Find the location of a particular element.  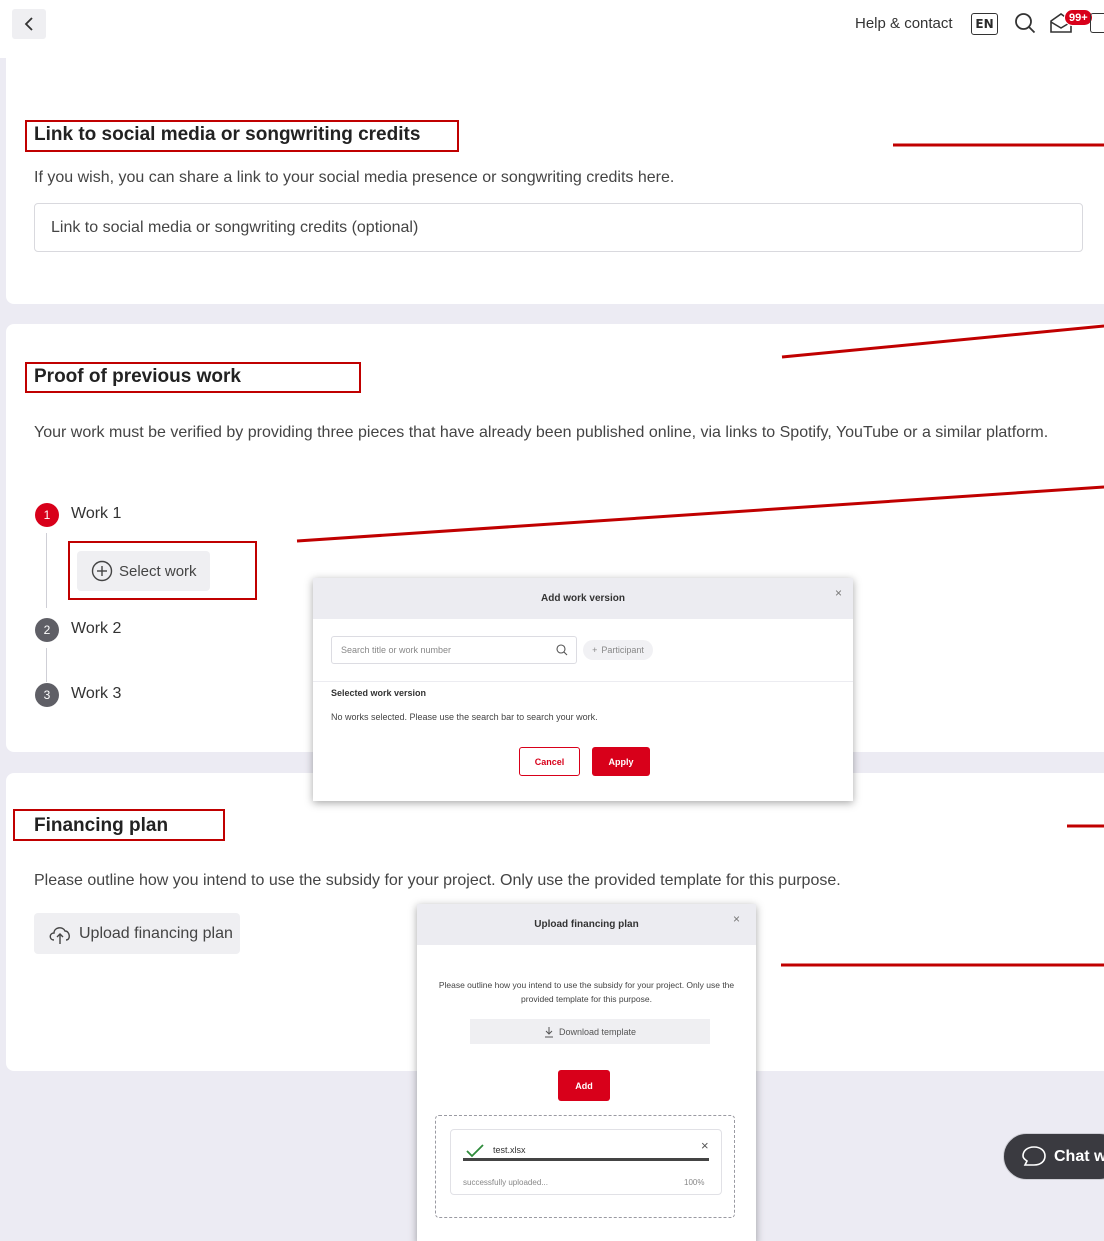

upload-financing-plan-label: Upload financing plan is located at coordinates (156, 933).